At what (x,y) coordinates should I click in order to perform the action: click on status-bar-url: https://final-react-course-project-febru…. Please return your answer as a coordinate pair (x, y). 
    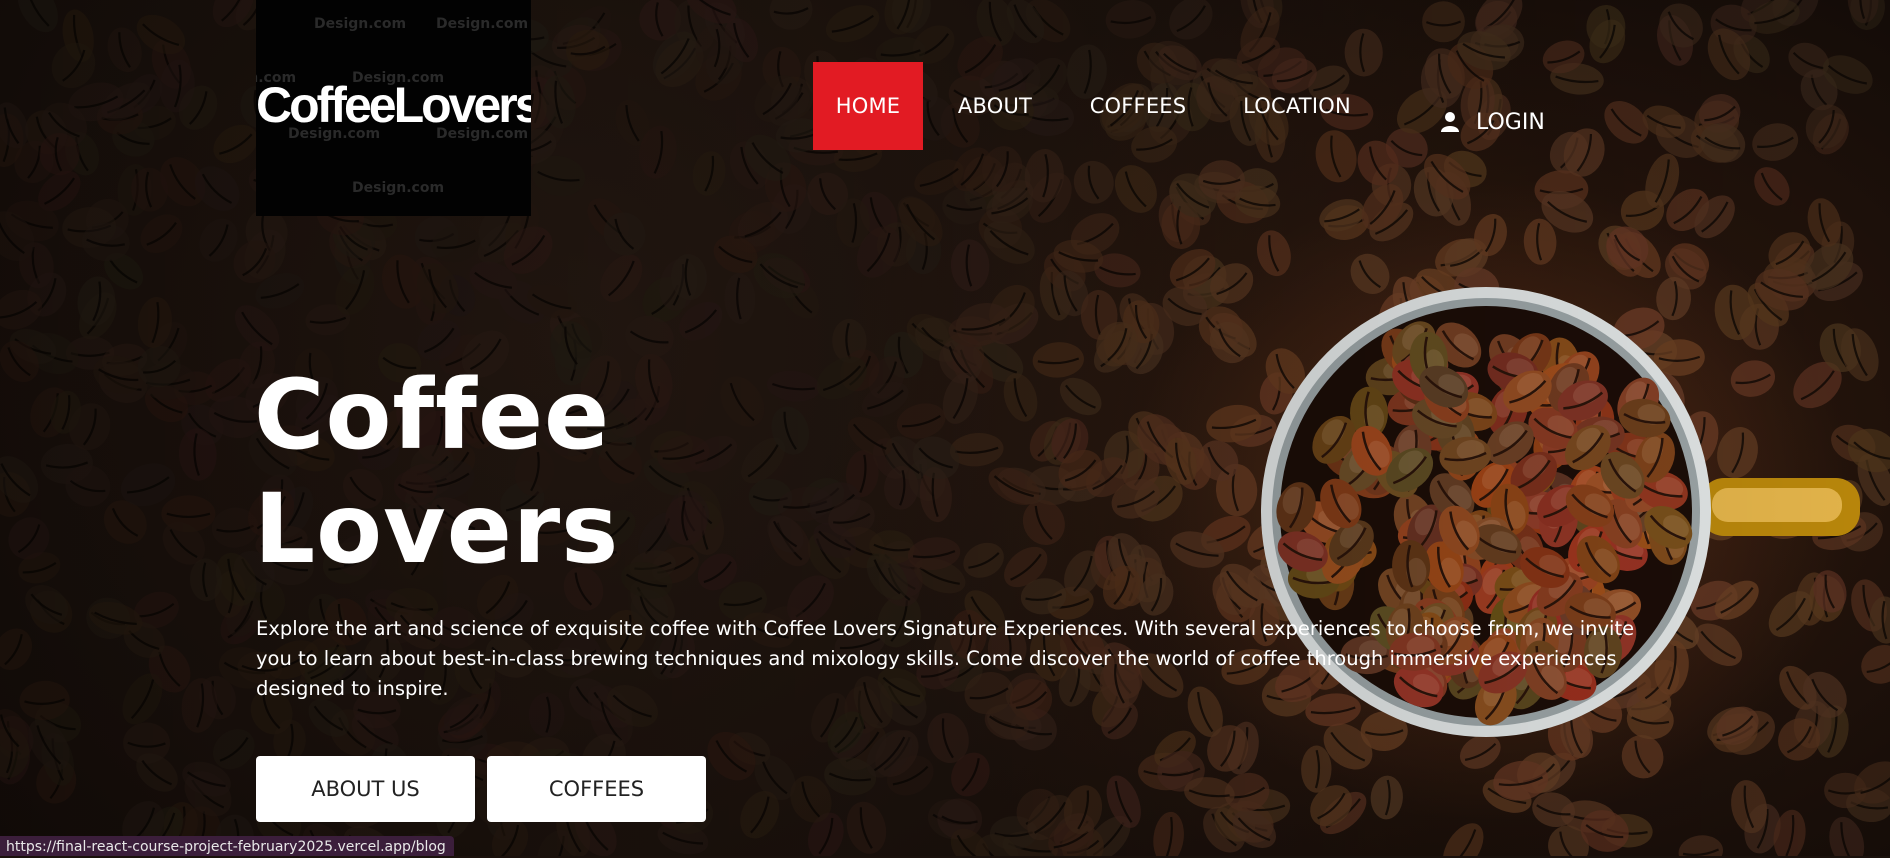
    Looking at the image, I should click on (227, 846).